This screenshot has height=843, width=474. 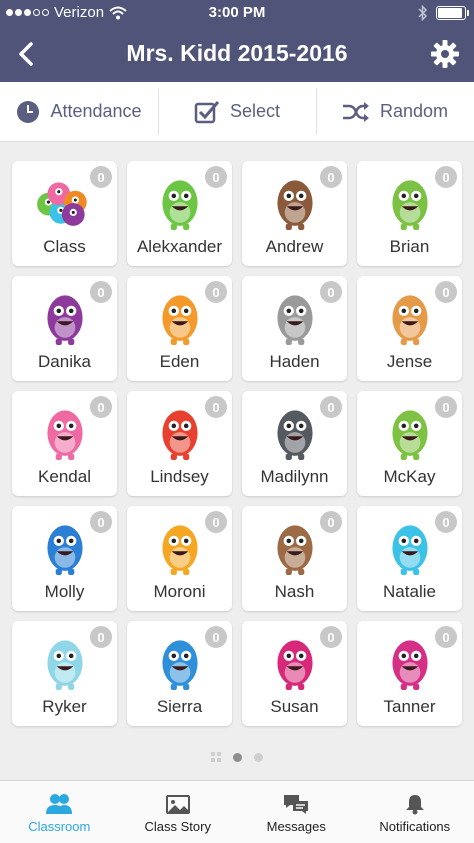 What do you see at coordinates (64, 591) in the screenshot?
I see `student-name: Molly` at bounding box center [64, 591].